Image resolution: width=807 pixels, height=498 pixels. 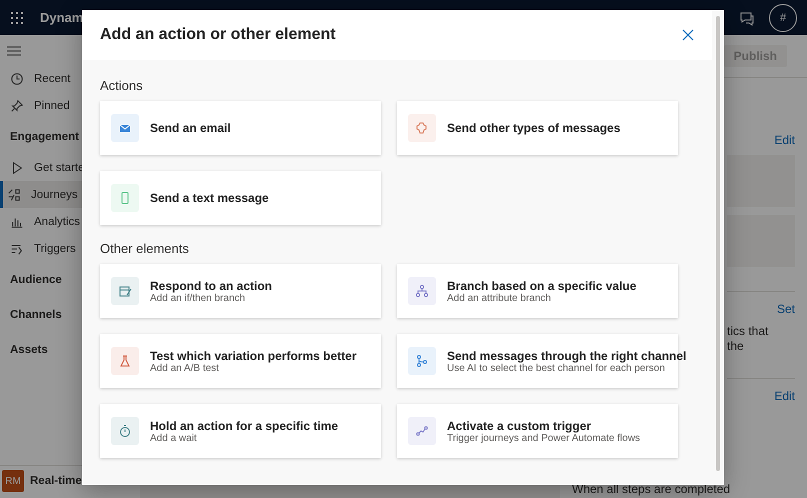 I want to click on card-title: Send a text message, so click(x=209, y=198).